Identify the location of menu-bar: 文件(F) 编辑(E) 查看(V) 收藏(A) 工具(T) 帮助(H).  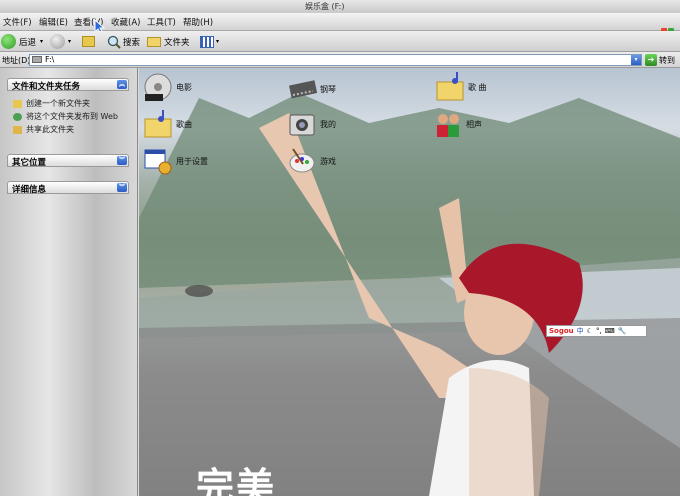
(340, 26).